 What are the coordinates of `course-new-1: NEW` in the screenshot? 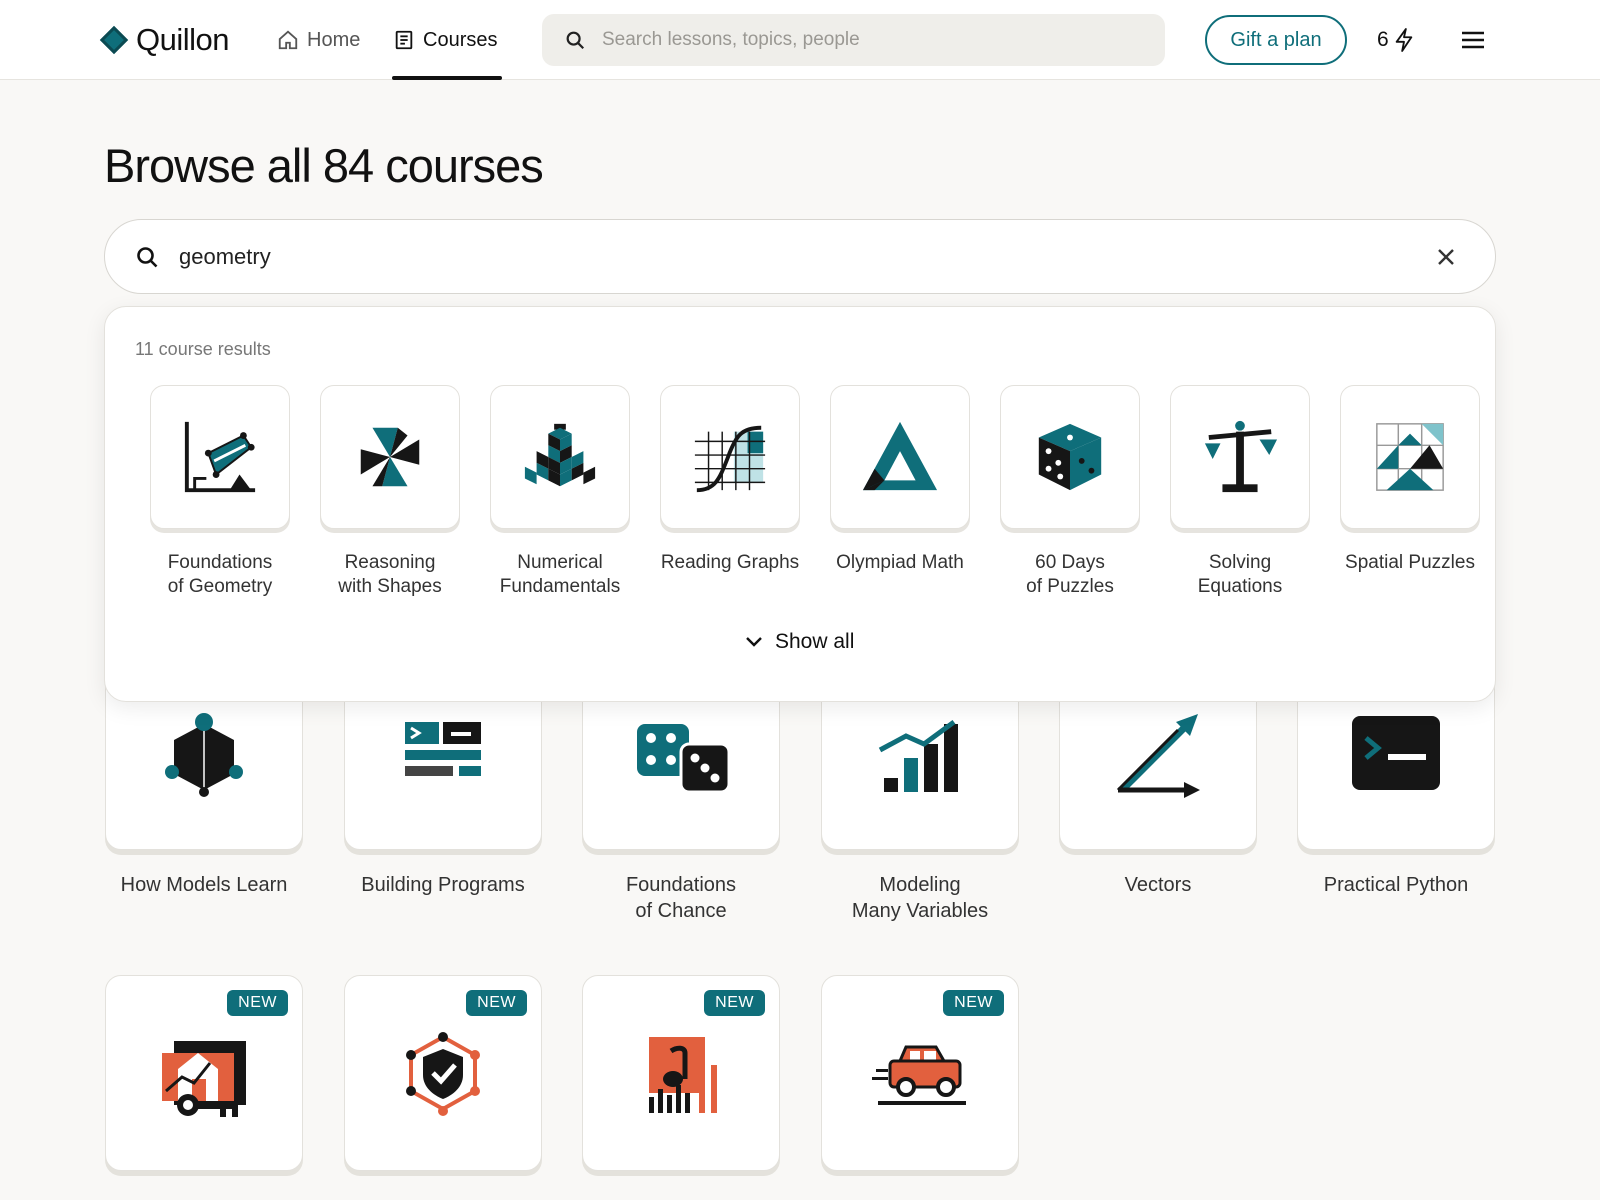 It's located at (204, 1073).